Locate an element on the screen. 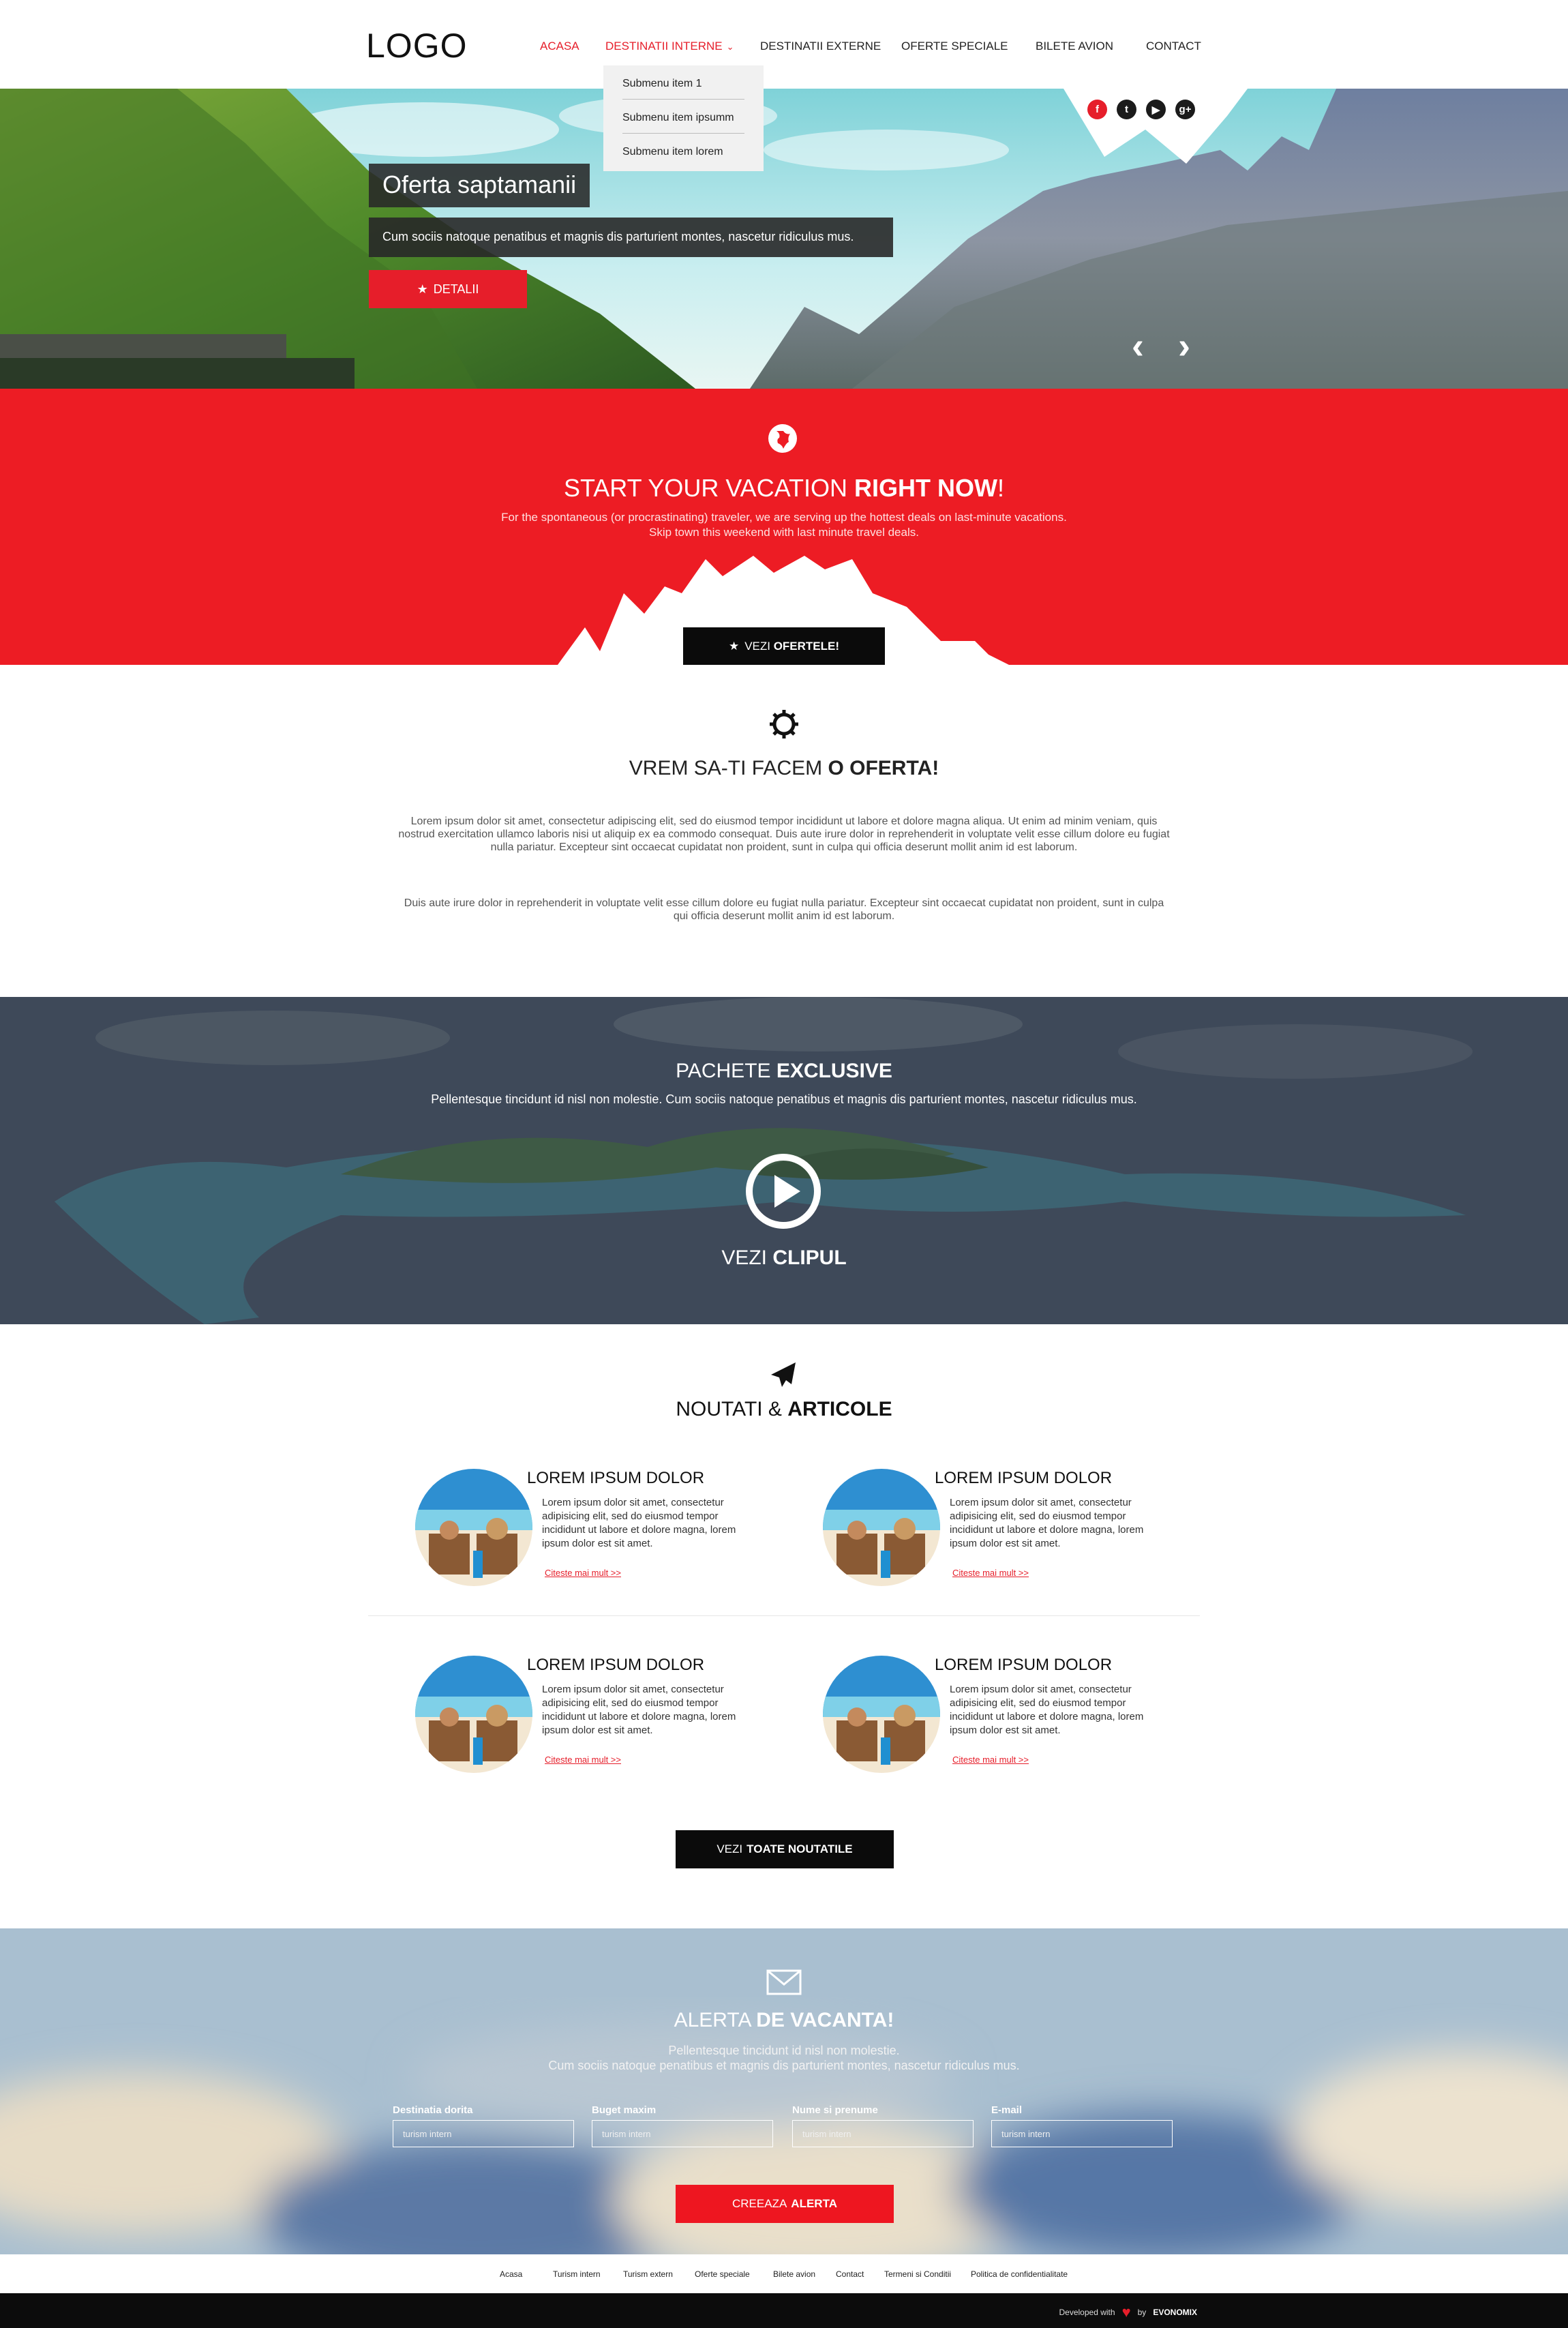 The height and width of the screenshot is (2328, 1568). offer-title: VREM SA-TI FACEM O OFERTA! is located at coordinates (784, 768).